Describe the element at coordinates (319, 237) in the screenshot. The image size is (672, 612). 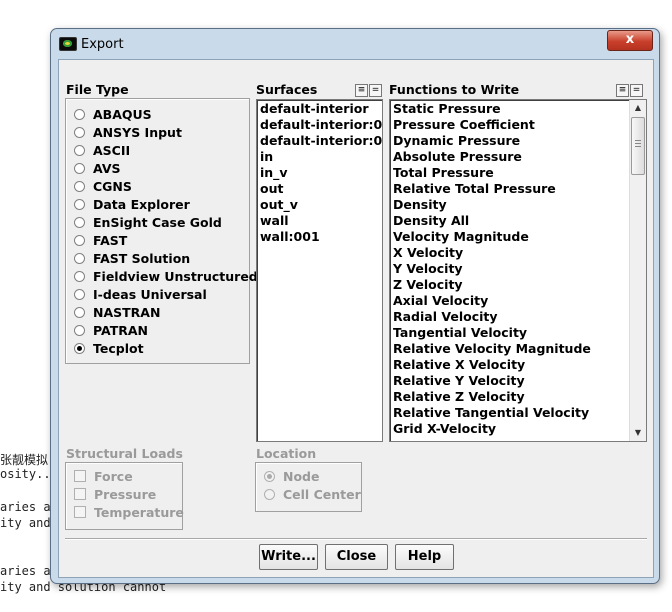
I see `surface-item: wall:001` at that location.